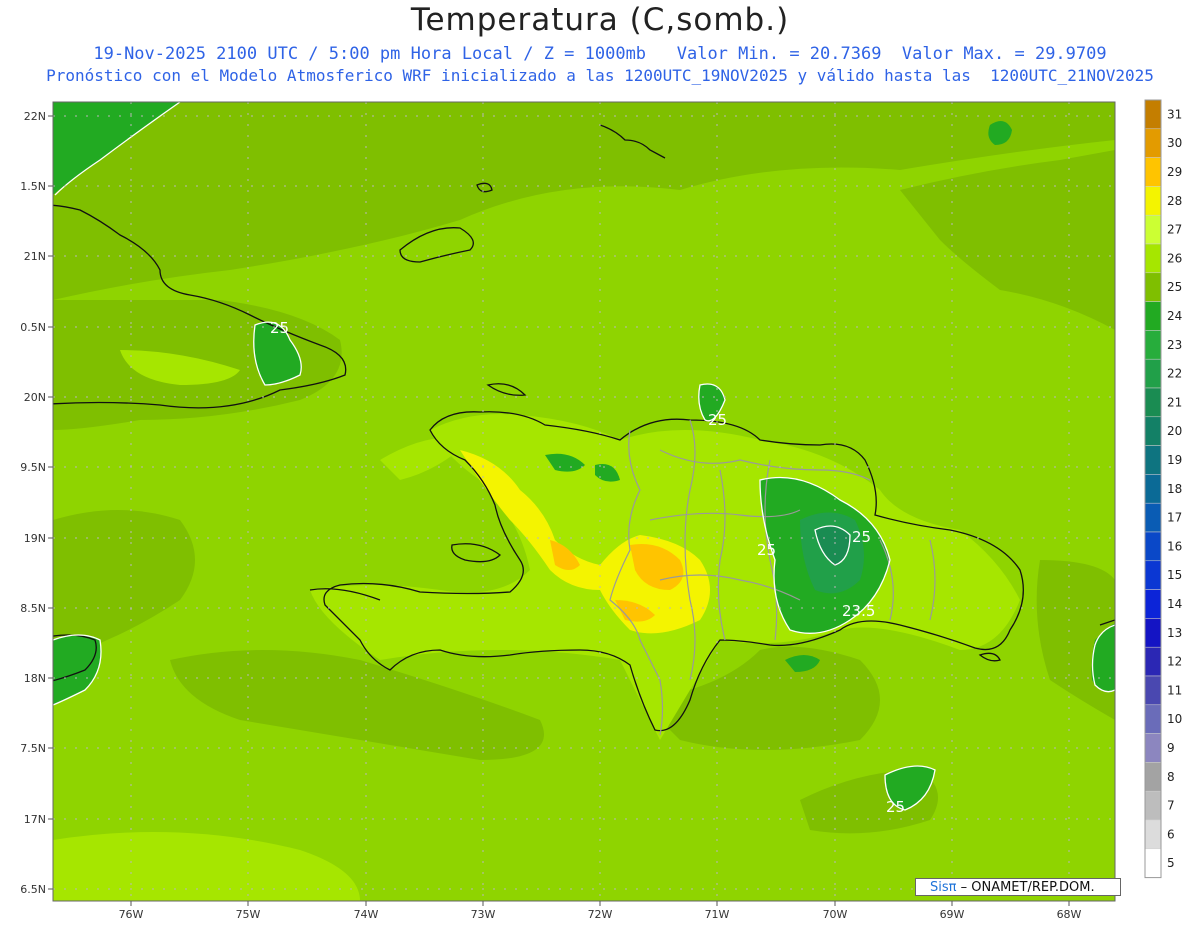 Image resolution: width=1200 pixels, height=927 pixels. Describe the element at coordinates (131, 914) in the screenshot. I see `lon-label: 76W` at that location.